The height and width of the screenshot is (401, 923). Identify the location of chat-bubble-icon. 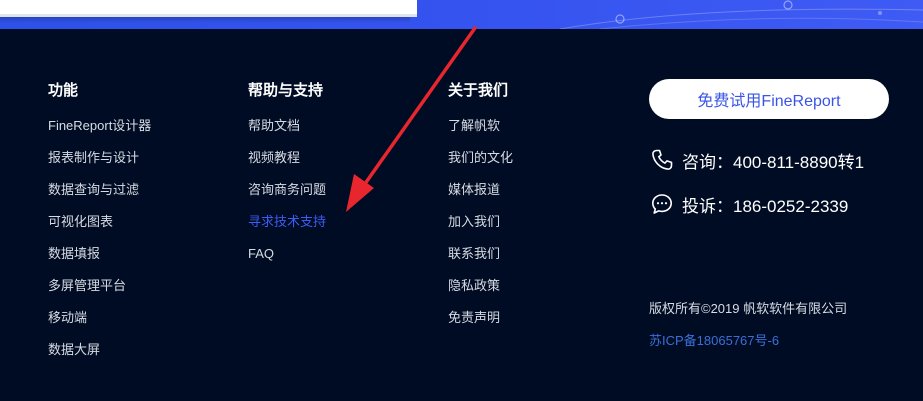
(662, 204).